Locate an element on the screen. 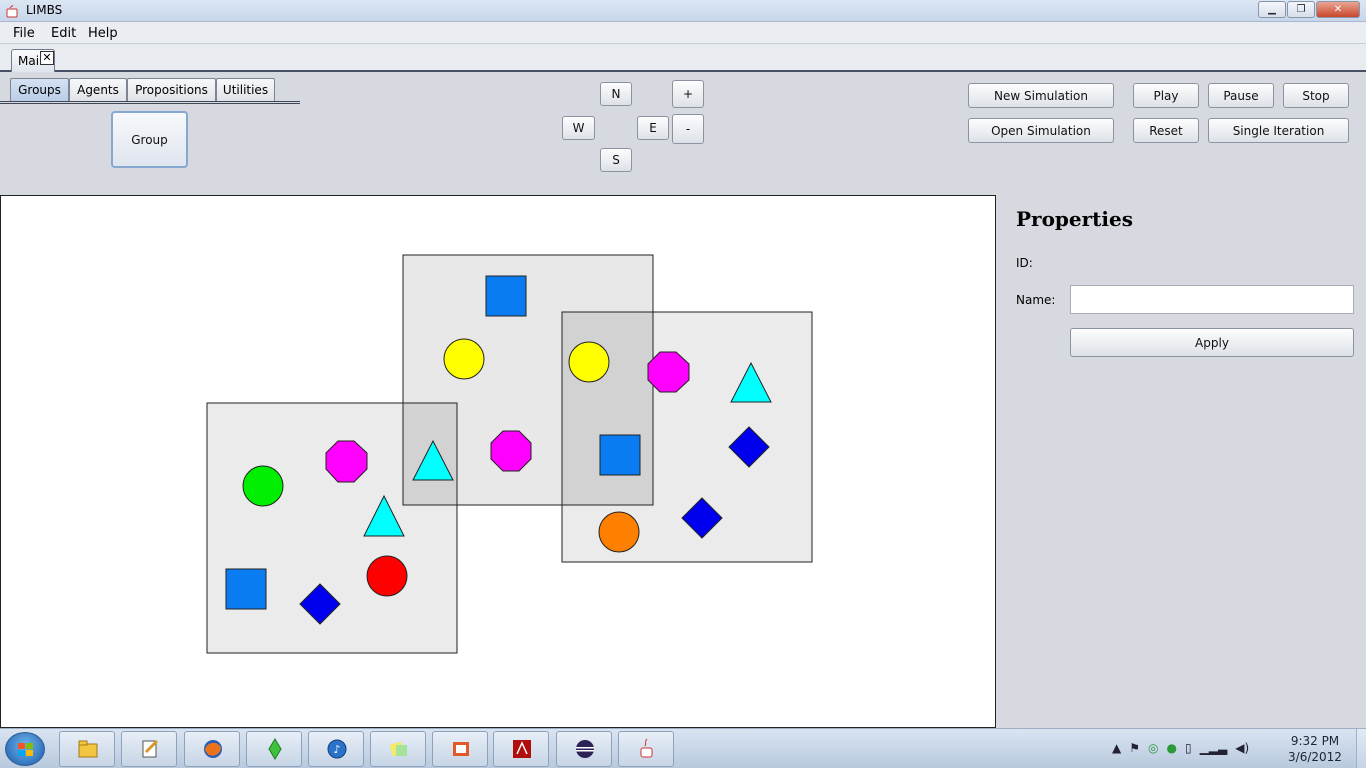 The image size is (1366, 768). stop-button: Stop is located at coordinates (1316, 95).